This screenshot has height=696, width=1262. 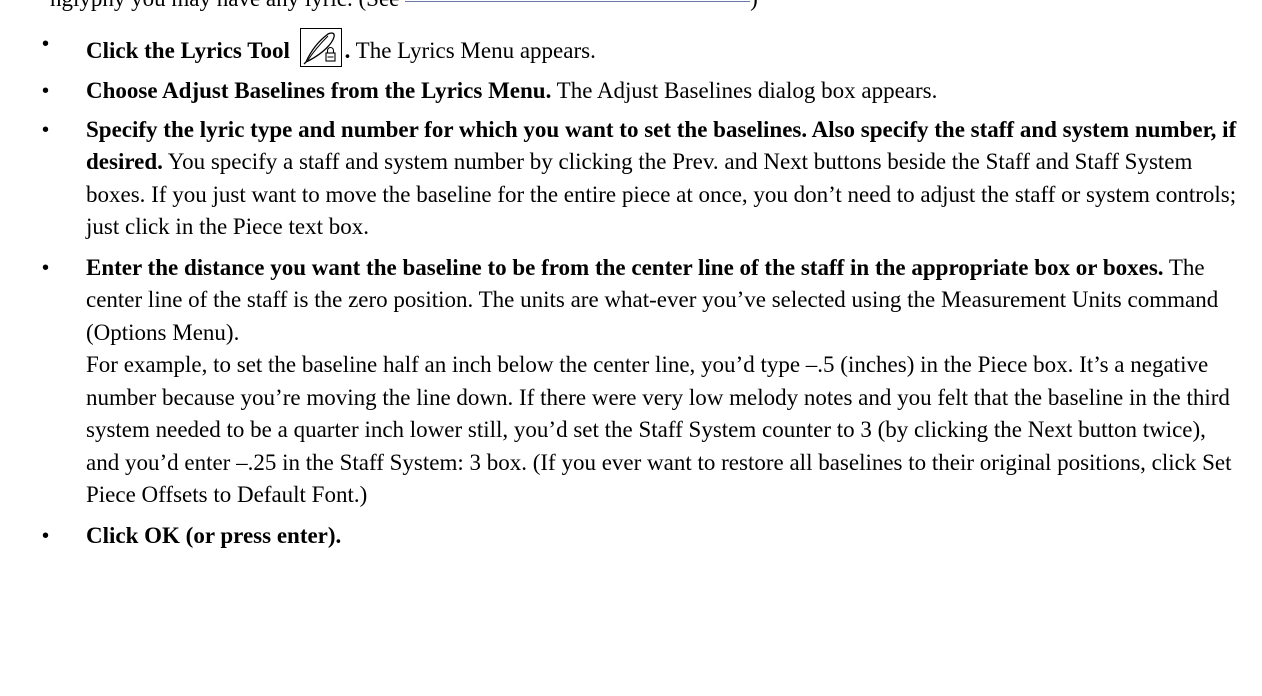 What do you see at coordinates (631, 536) in the screenshot?
I see `step-item-click-ok: • Click OK (or press enter).` at bounding box center [631, 536].